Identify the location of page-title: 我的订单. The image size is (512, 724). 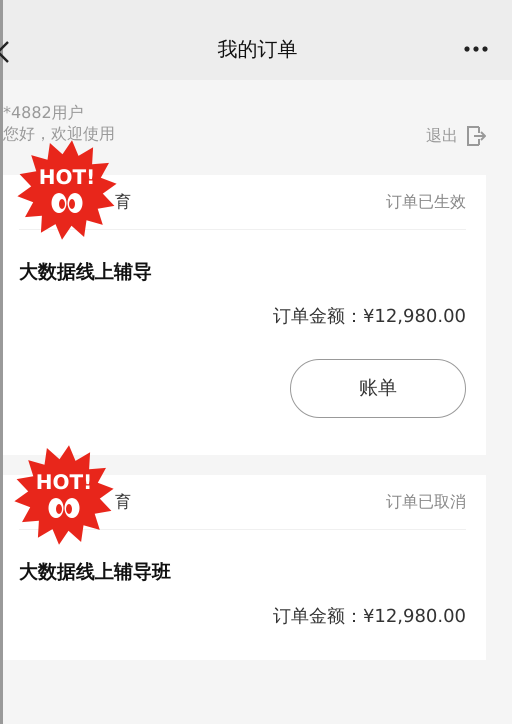
(258, 49).